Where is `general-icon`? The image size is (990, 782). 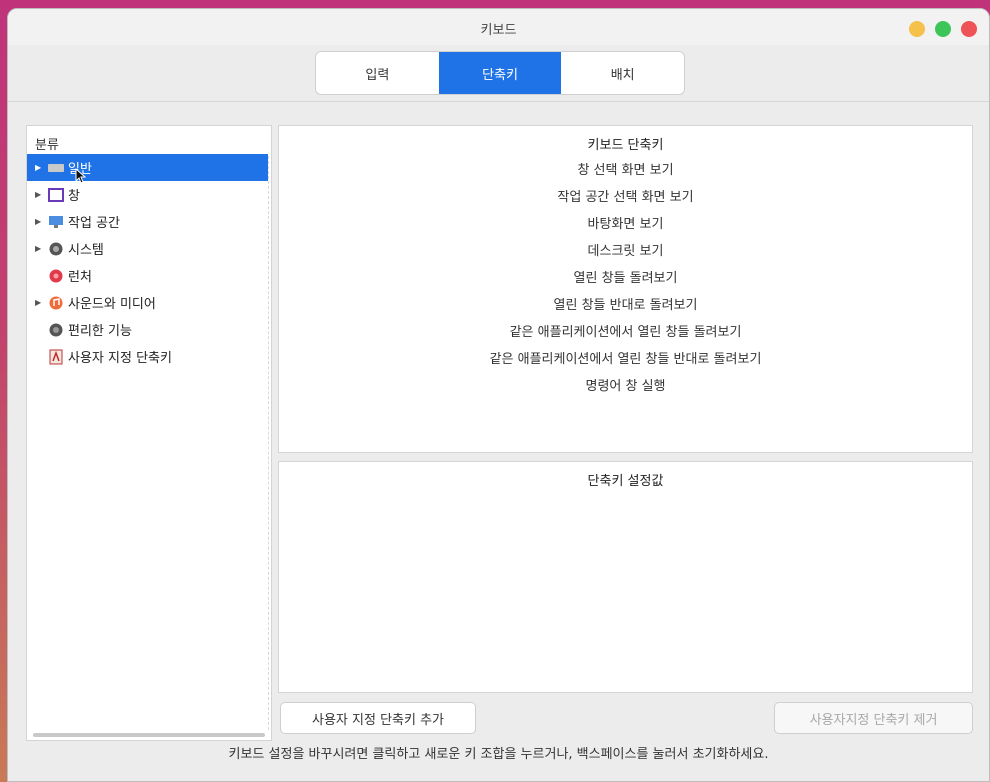 general-icon is located at coordinates (56, 168).